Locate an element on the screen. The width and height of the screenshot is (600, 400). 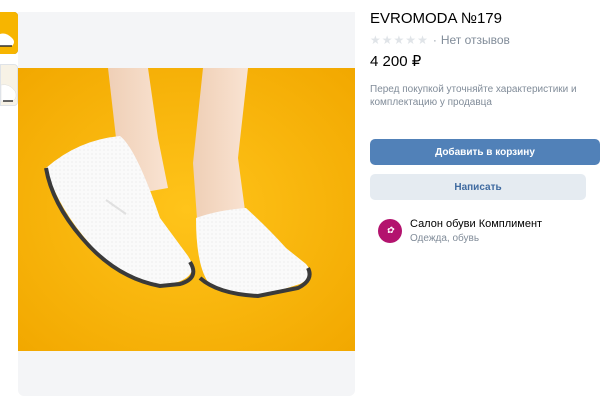
thumbnail-list is located at coordinates (9, 64).